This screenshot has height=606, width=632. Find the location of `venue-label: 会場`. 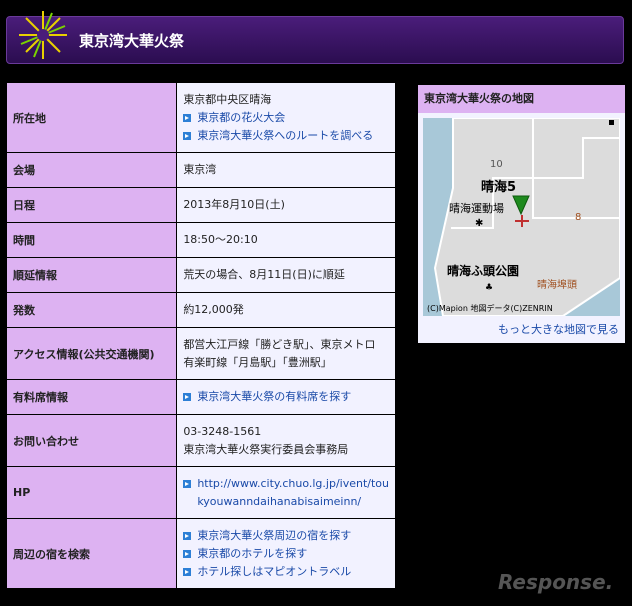

venue-label: 会場 is located at coordinates (91, 170).